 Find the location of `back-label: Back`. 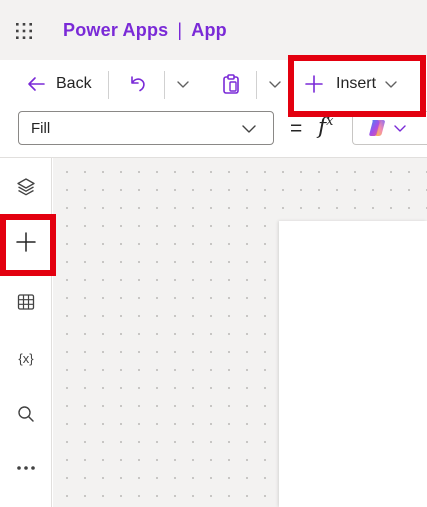

back-label: Back is located at coordinates (74, 83).